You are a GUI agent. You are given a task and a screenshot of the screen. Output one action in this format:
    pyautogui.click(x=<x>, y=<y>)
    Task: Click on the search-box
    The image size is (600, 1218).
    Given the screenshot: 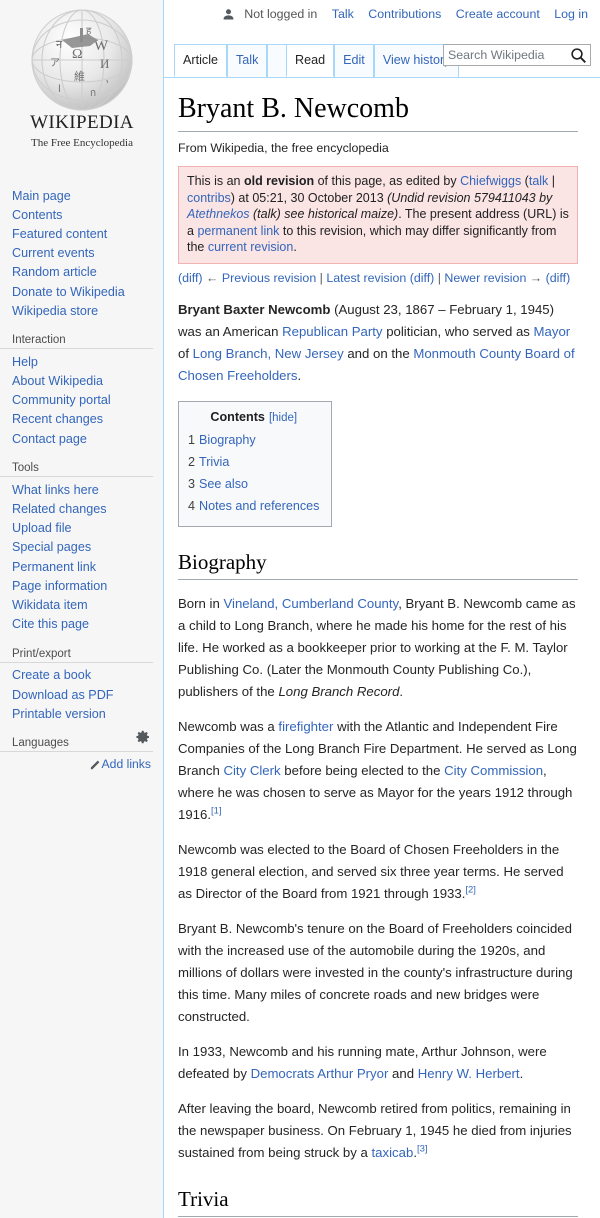 What is the action you would take?
    pyautogui.click(x=517, y=55)
    